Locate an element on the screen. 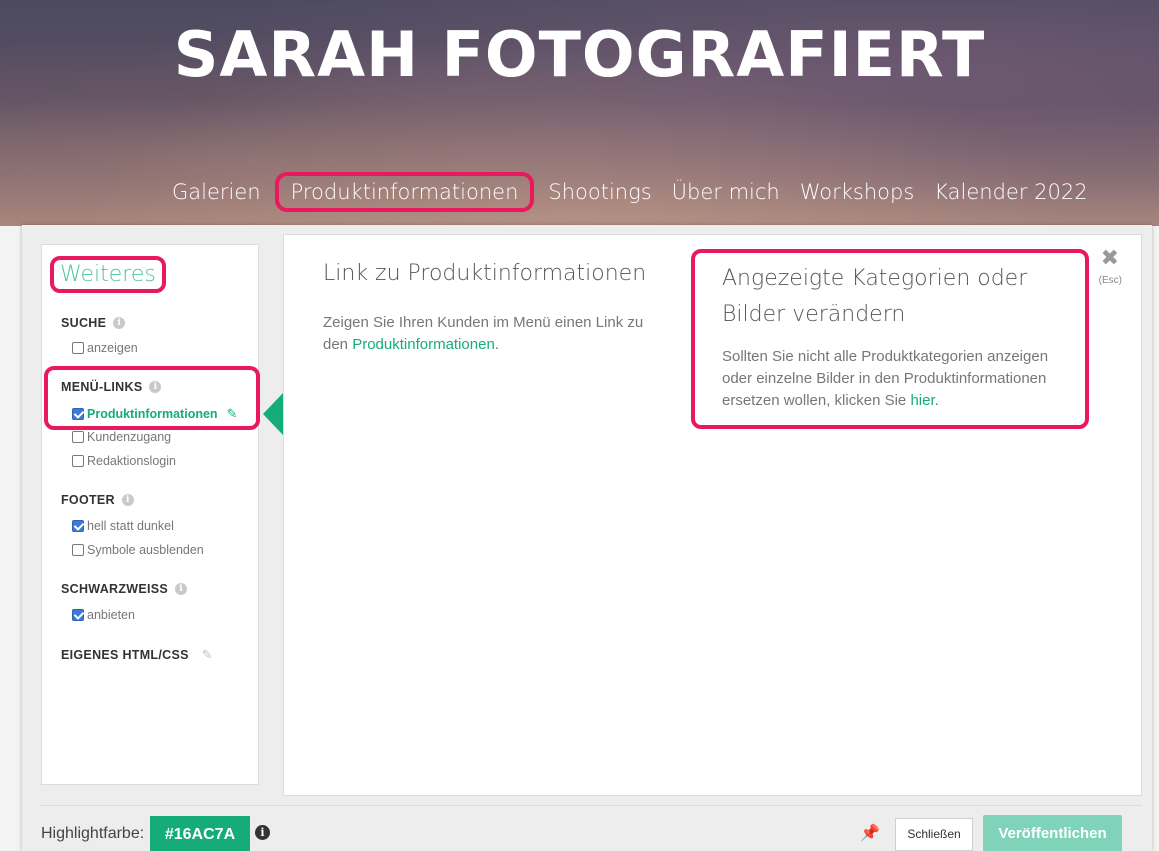 The width and height of the screenshot is (1159, 851). esc-hint: (Esc) is located at coordinates (1110, 280).